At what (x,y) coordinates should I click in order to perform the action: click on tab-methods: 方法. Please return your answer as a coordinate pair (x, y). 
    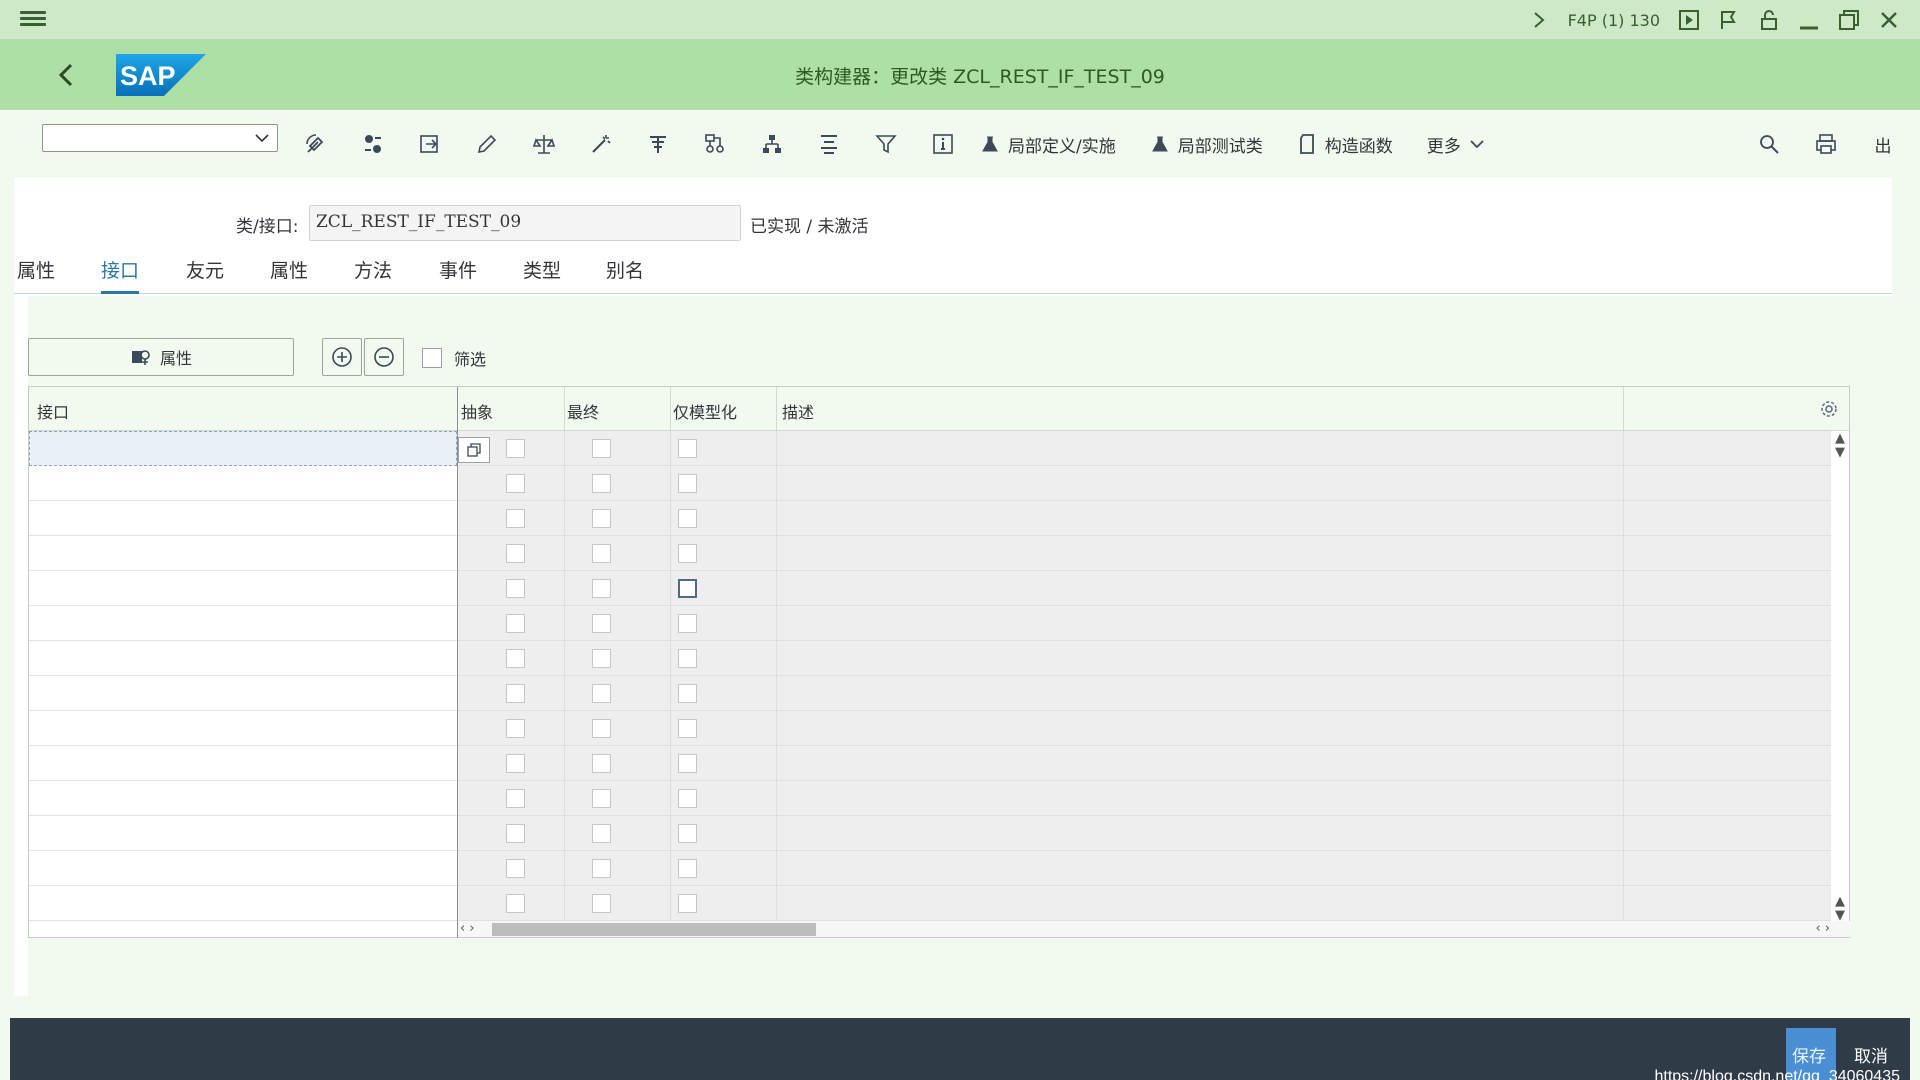
    Looking at the image, I should click on (373, 273).